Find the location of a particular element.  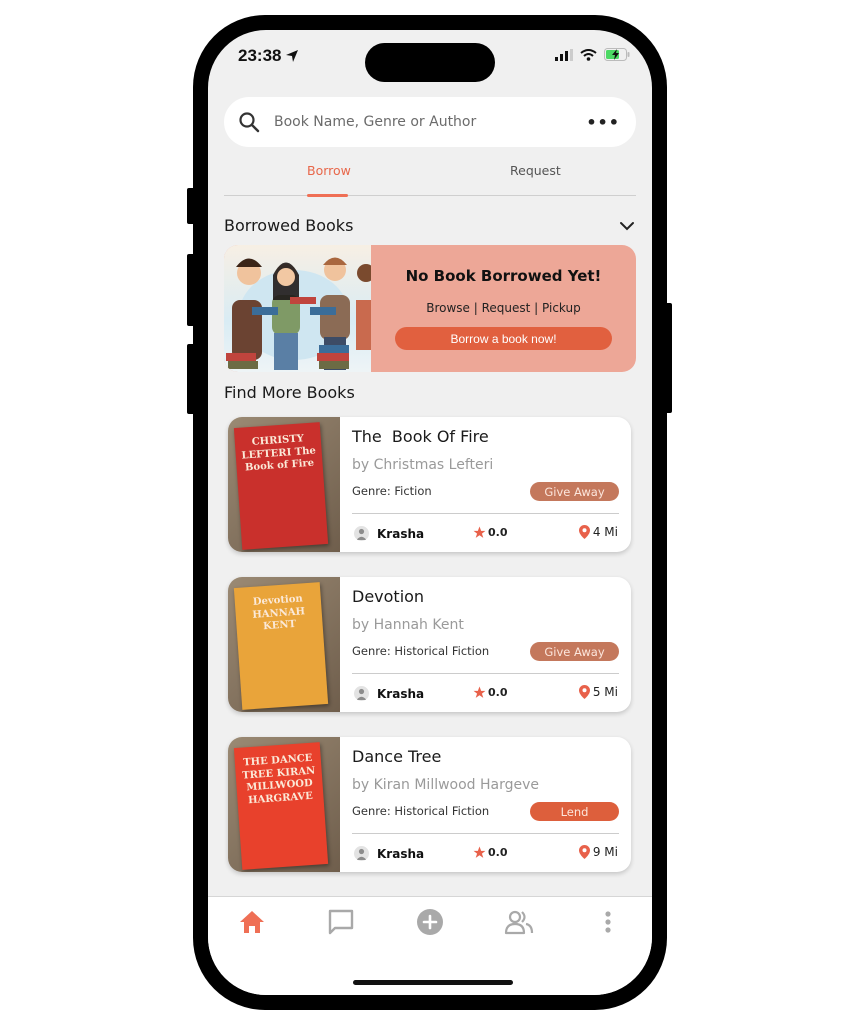

listing-type-badge: Lend is located at coordinates (574, 811).